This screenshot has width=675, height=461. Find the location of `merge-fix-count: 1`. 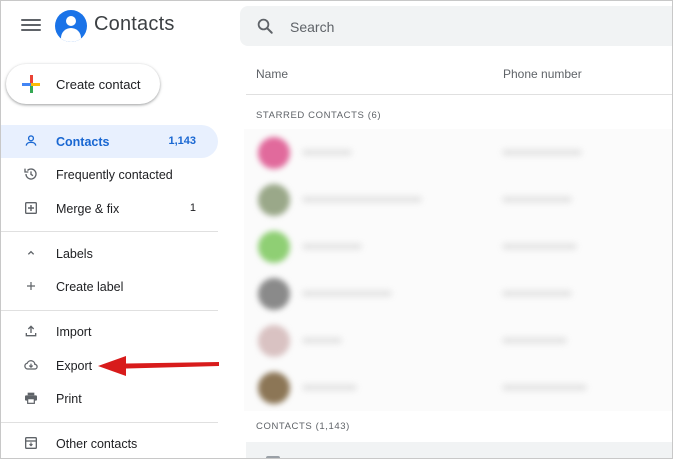

merge-fix-count: 1 is located at coordinates (192, 208).